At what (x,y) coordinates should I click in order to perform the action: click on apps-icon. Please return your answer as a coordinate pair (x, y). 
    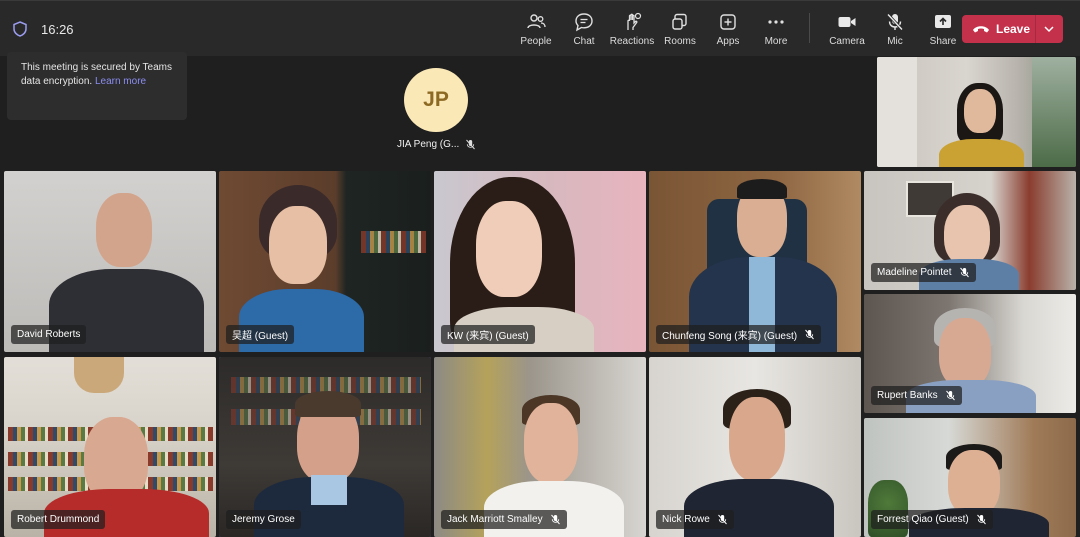
    Looking at the image, I should click on (728, 22).